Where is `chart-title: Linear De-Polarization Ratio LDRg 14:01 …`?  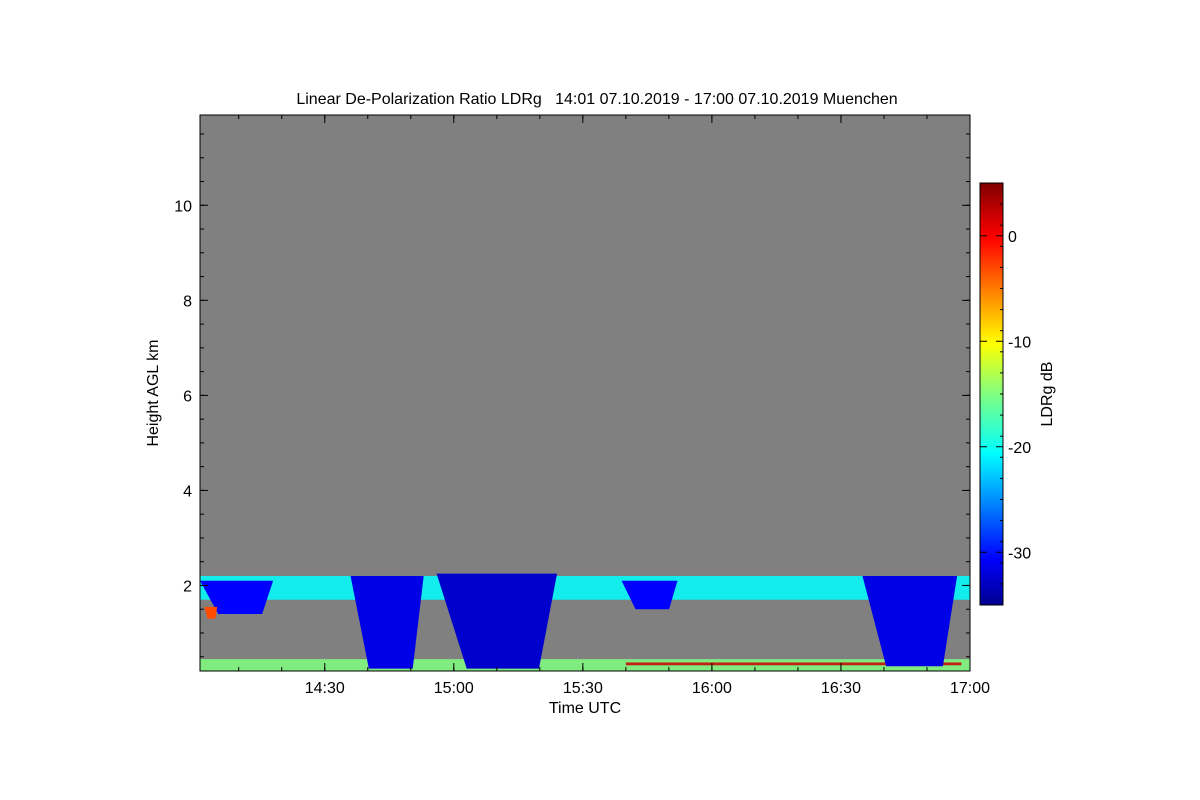 chart-title: Linear De-Polarization Ratio LDRg 14:01 … is located at coordinates (596, 99).